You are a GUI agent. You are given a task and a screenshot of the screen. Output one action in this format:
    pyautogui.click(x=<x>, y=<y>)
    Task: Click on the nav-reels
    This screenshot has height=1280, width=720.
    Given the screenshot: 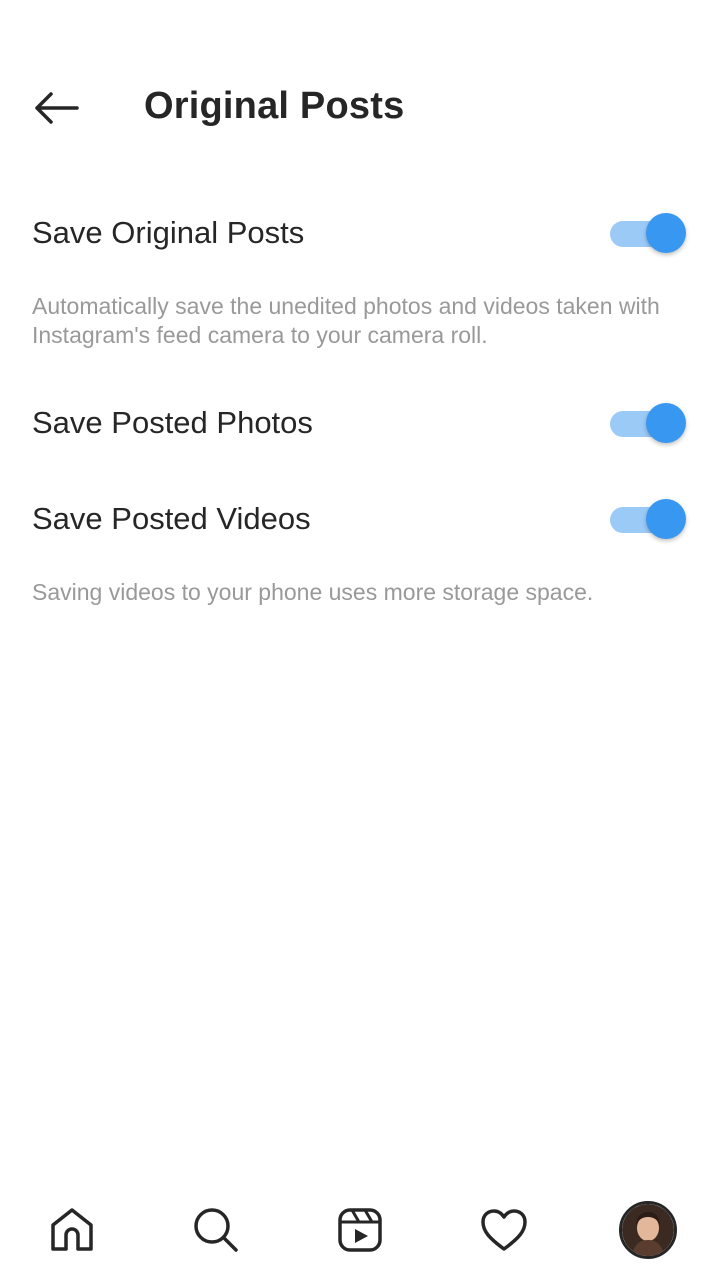 What is the action you would take?
    pyautogui.click(x=360, y=1230)
    